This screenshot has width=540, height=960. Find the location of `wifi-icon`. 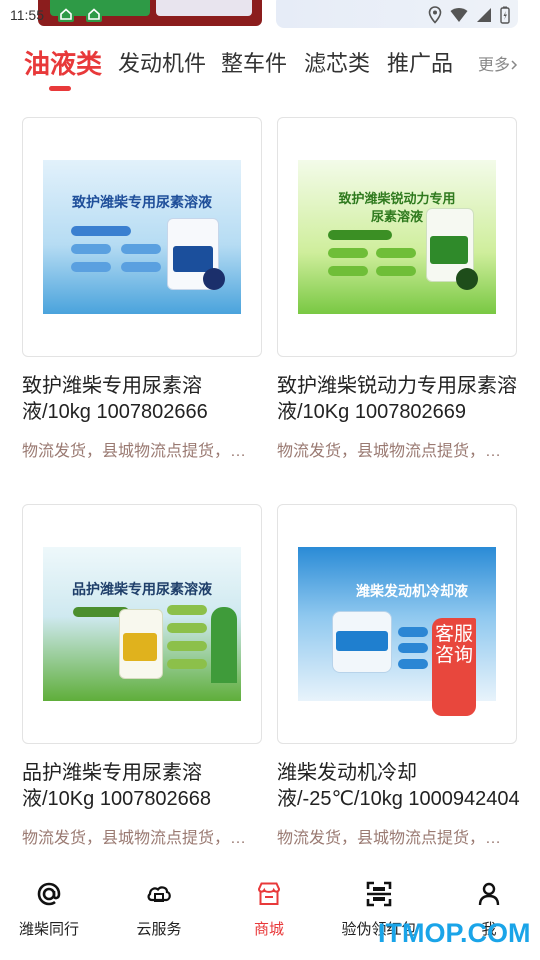

wifi-icon is located at coordinates (459, 15).